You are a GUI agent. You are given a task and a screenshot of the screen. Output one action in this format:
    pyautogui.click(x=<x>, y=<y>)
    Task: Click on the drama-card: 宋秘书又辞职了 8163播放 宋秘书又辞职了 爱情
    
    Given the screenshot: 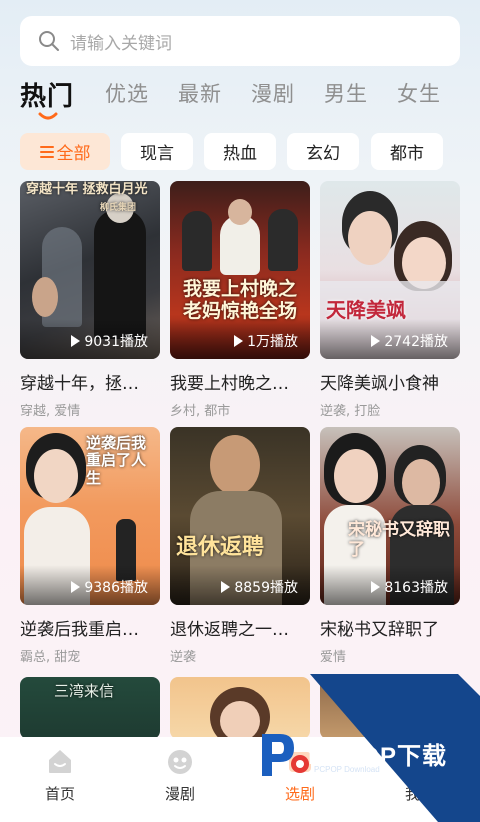 What is the action you would take?
    pyautogui.click(x=390, y=546)
    